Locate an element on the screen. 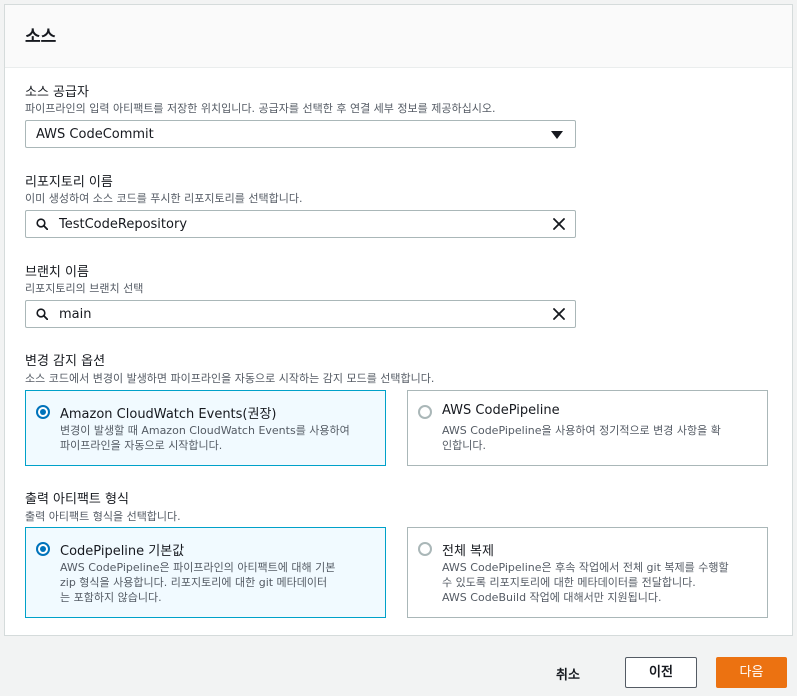 This screenshot has width=797, height=696. option-title: AWS CodePipeline is located at coordinates (501, 410).